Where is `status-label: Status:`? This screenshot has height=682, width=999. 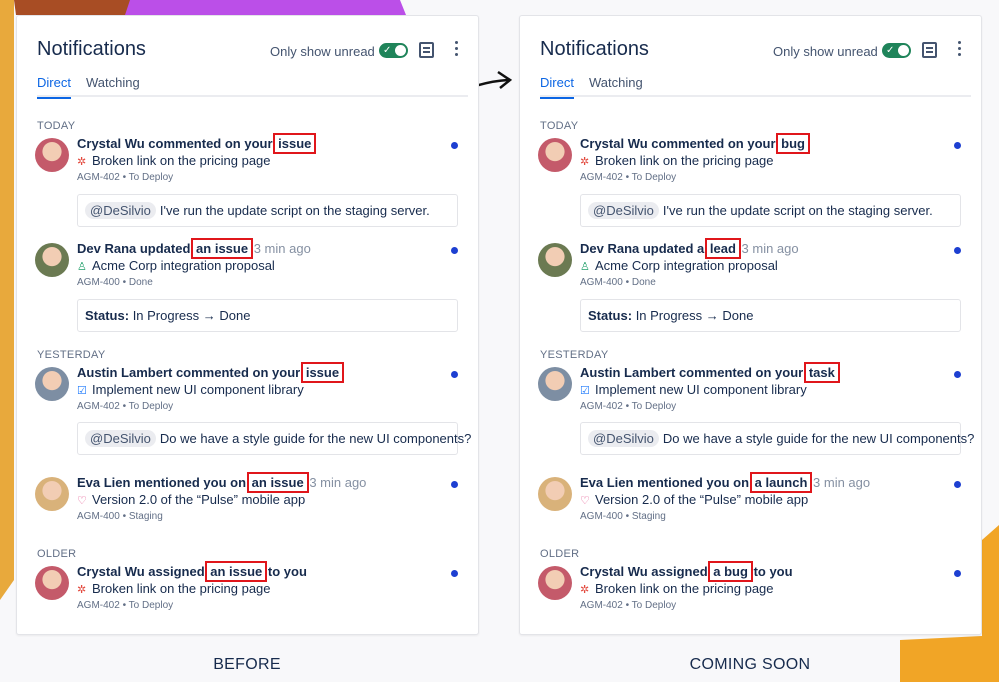
status-label: Status: is located at coordinates (610, 315).